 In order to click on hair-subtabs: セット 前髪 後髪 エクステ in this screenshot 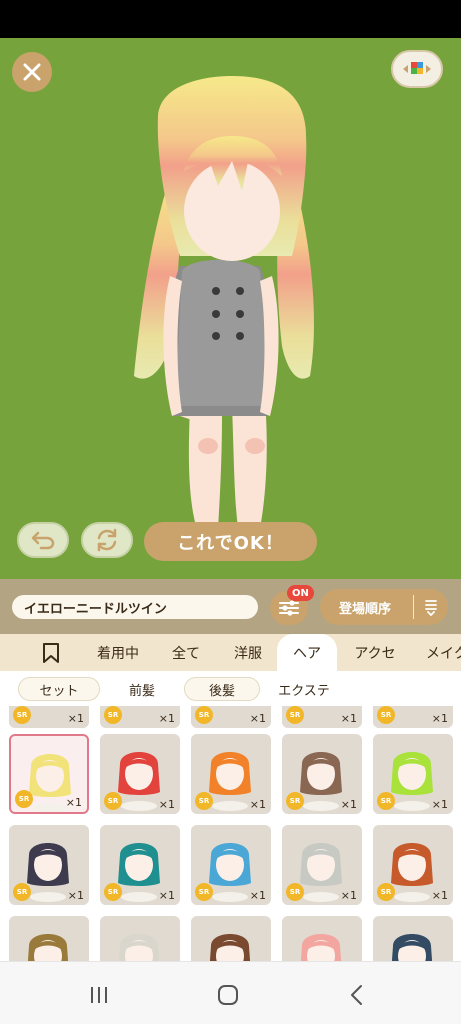, I will do `click(230, 688)`.